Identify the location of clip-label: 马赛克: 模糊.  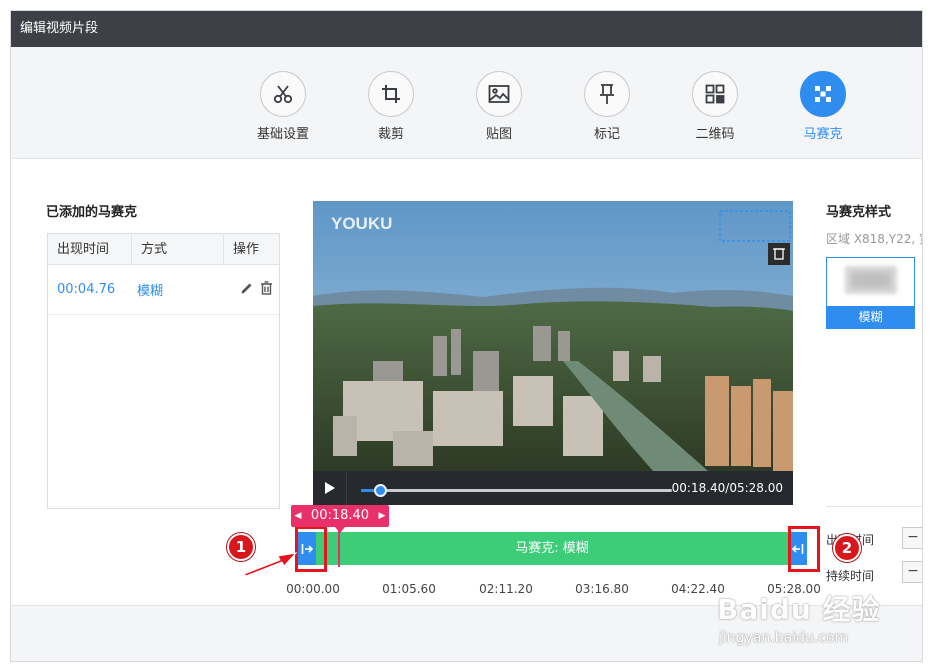
(552, 548).